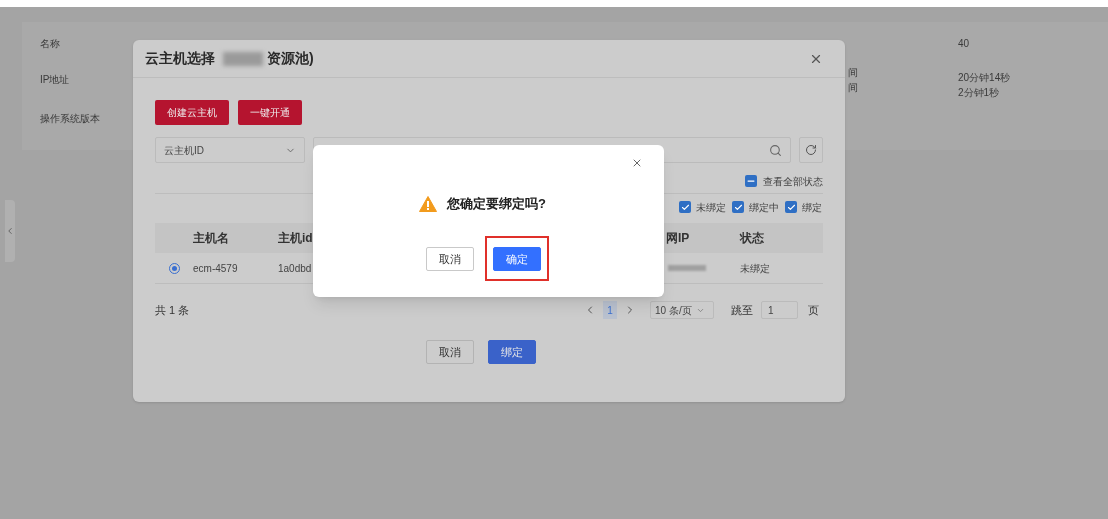 The height and width of the screenshot is (519, 1108). Describe the element at coordinates (813, 310) in the screenshot. I see `page-suffix: 页` at that location.